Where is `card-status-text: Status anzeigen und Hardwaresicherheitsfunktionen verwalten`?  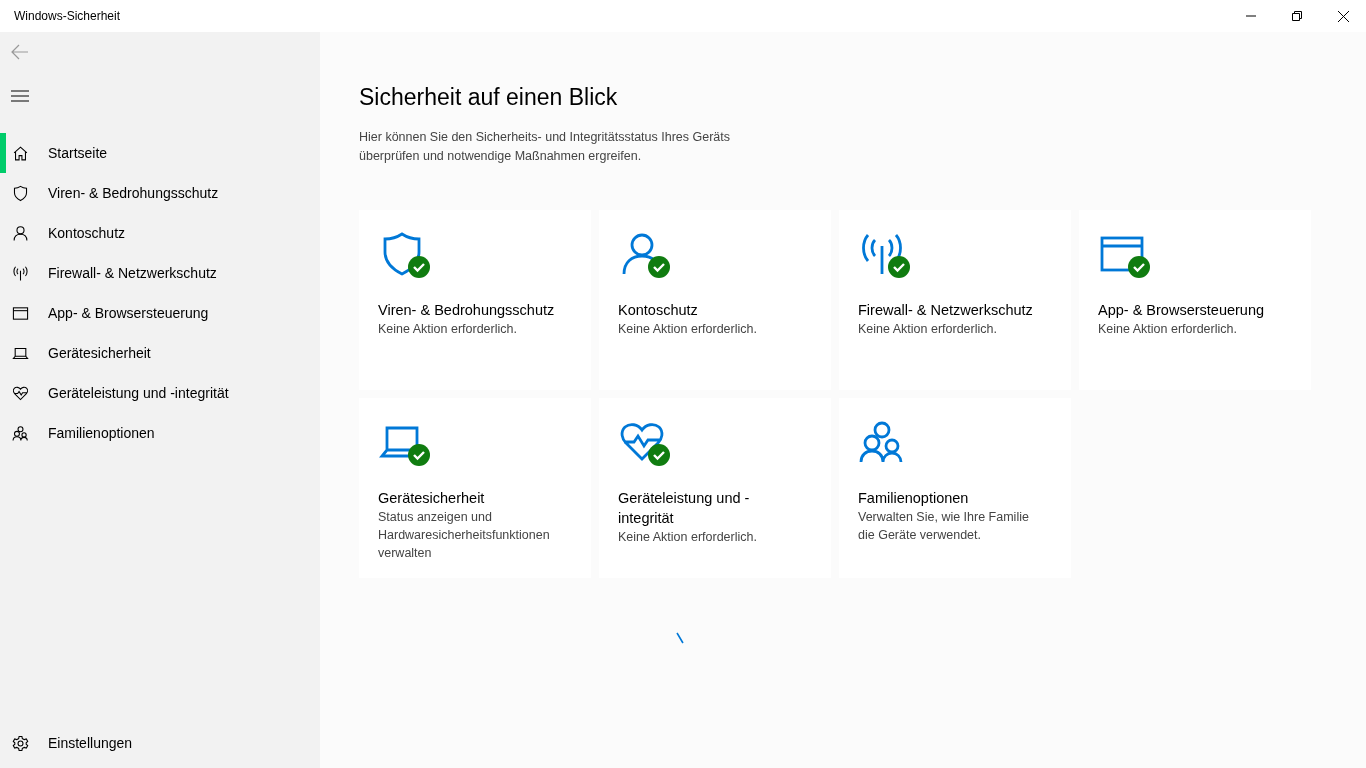
card-status-text: Status anzeigen und Hardwaresicherheitsfunktionen verwalten is located at coordinates (464, 535).